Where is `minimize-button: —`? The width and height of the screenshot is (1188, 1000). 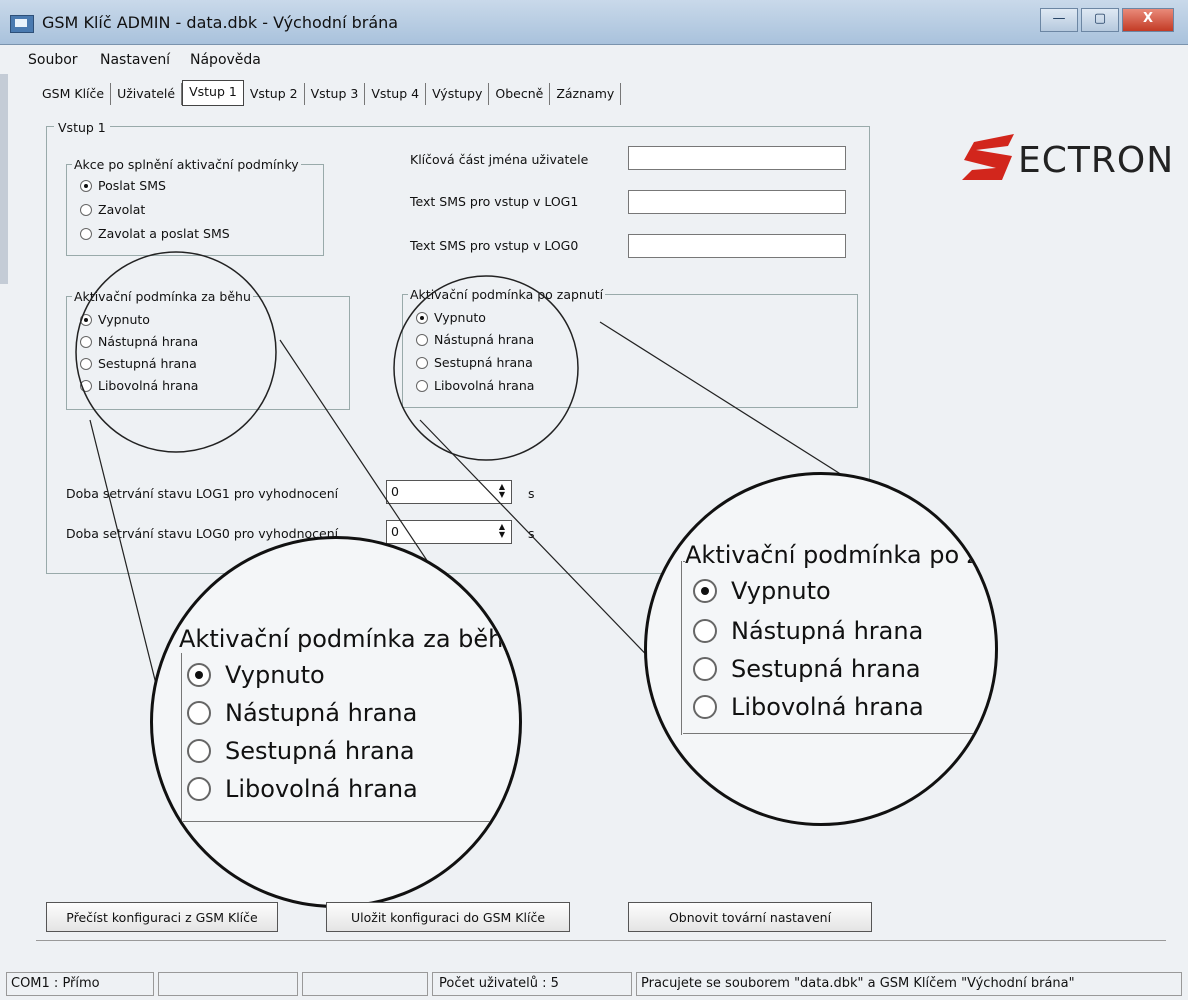 minimize-button: — is located at coordinates (1059, 20).